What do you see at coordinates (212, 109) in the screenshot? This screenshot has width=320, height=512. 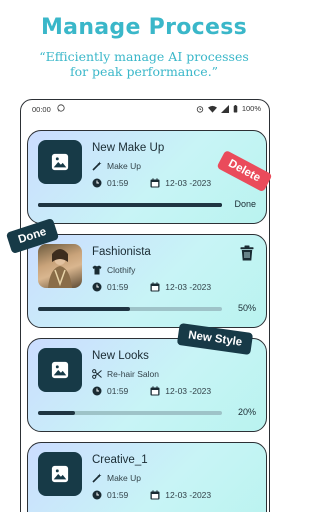 I see `wifi-icon` at bounding box center [212, 109].